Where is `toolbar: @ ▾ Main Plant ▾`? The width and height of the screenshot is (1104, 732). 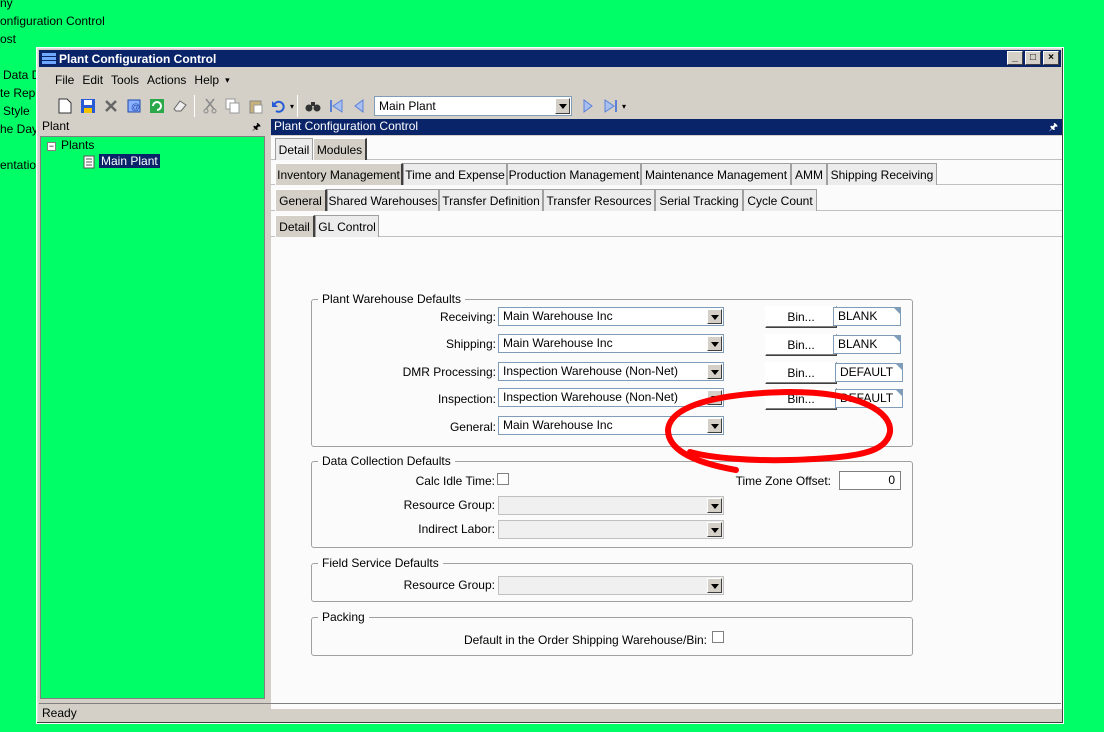 toolbar: @ ▾ Main Plant ▾ is located at coordinates (550, 106).